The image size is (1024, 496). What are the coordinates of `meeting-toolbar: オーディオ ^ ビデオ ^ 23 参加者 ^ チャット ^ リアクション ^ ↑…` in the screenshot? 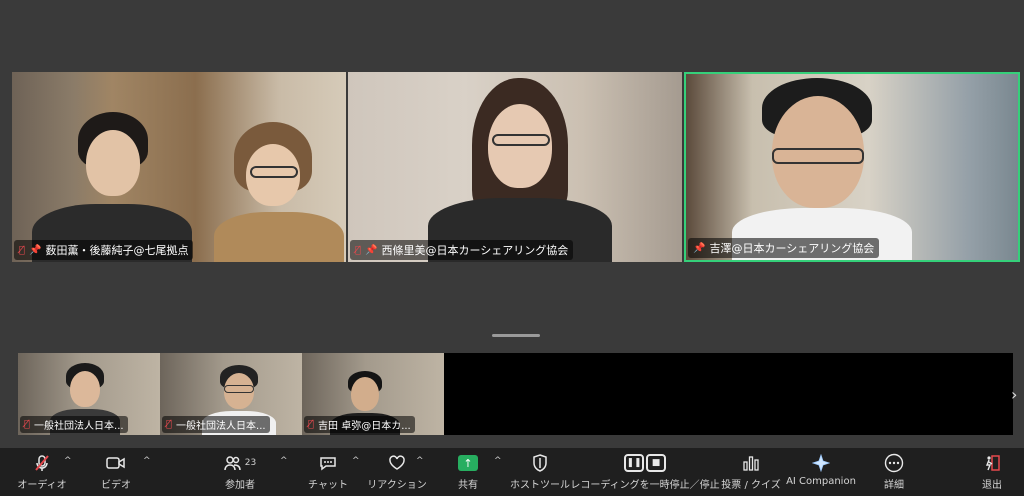 It's located at (512, 472).